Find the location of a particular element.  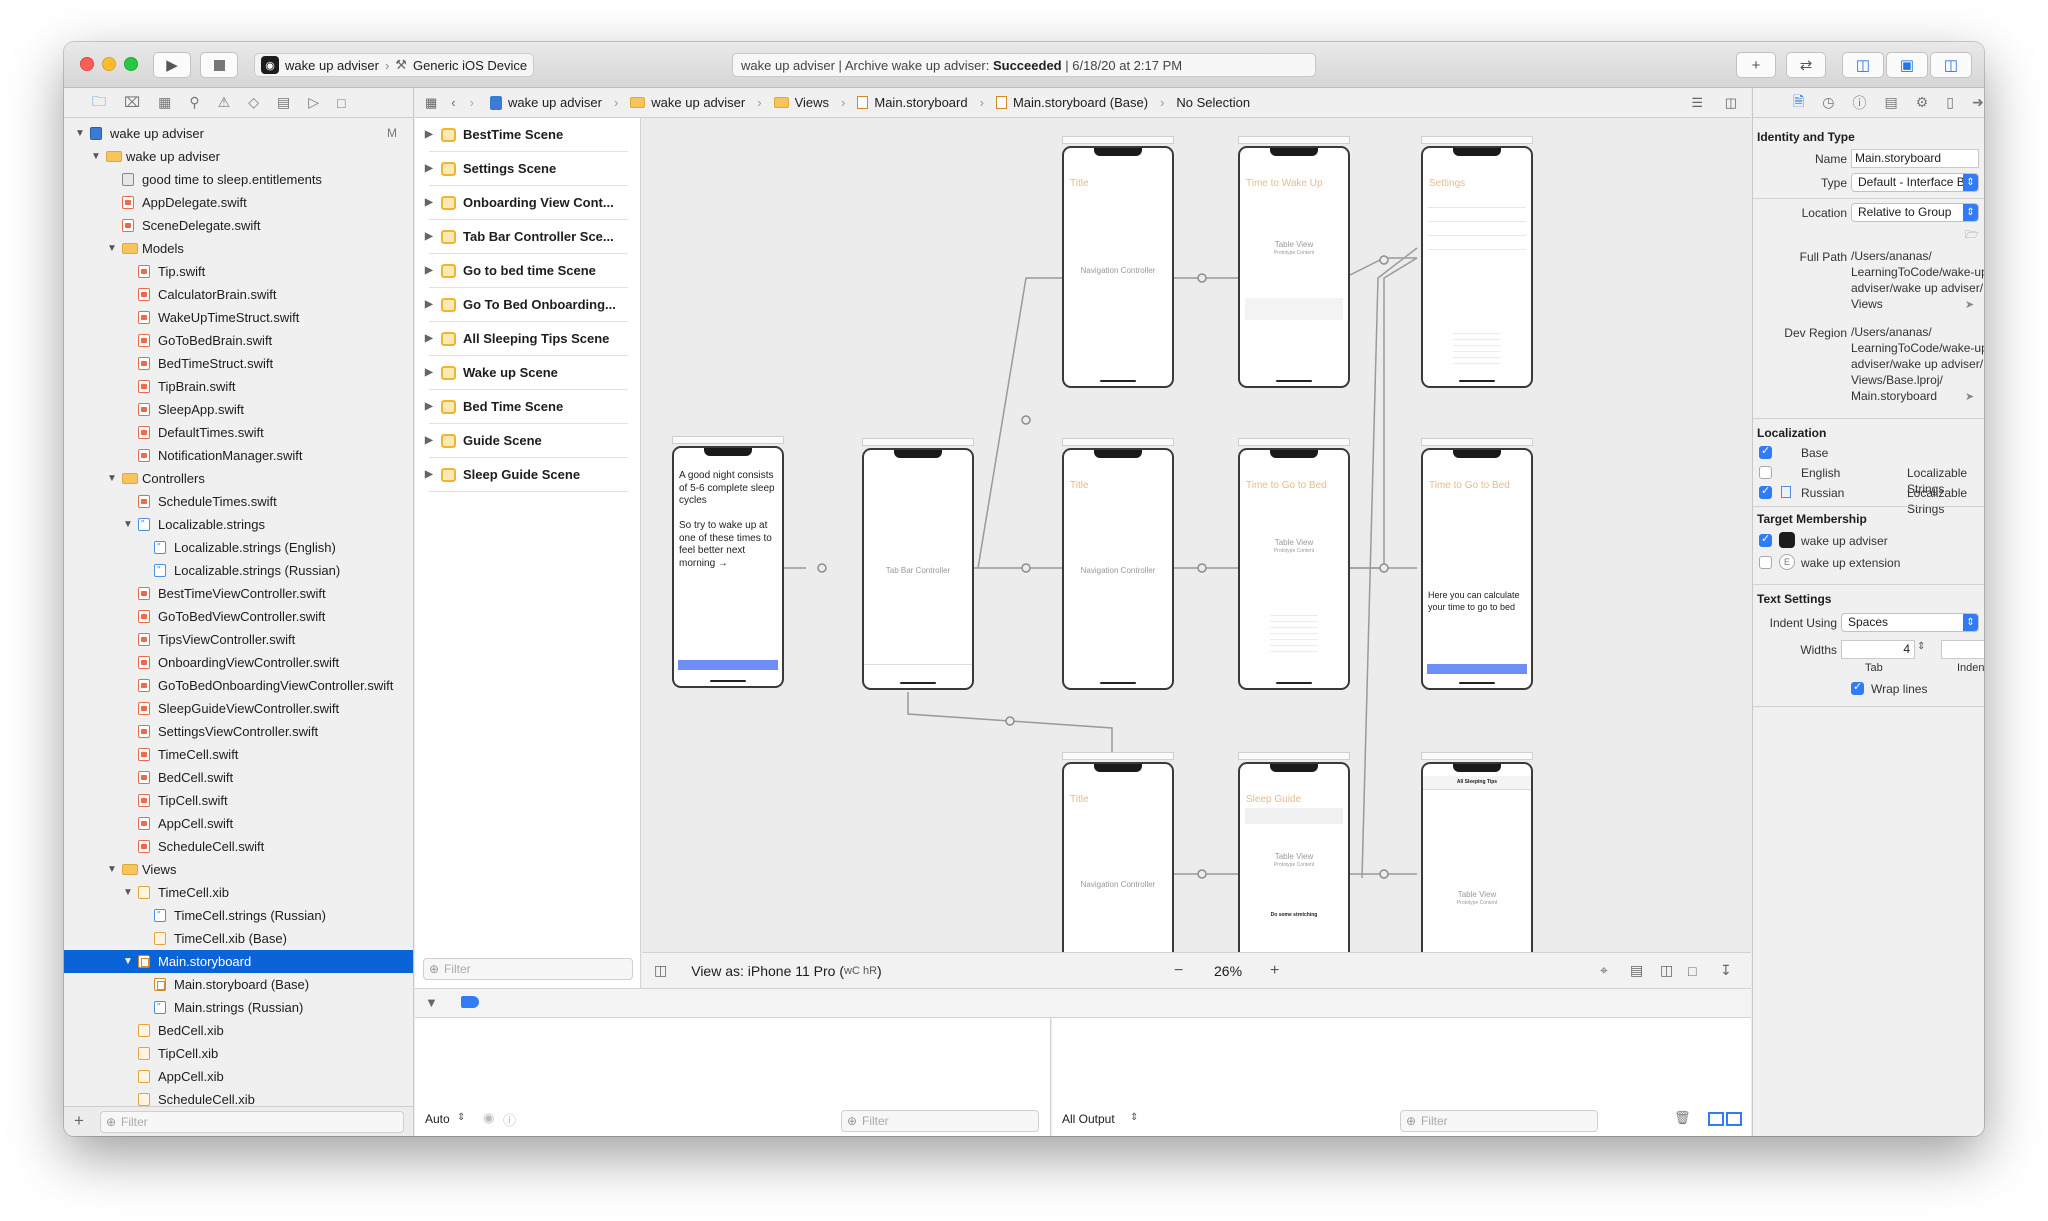

base-checkbox is located at coordinates (1765, 451).